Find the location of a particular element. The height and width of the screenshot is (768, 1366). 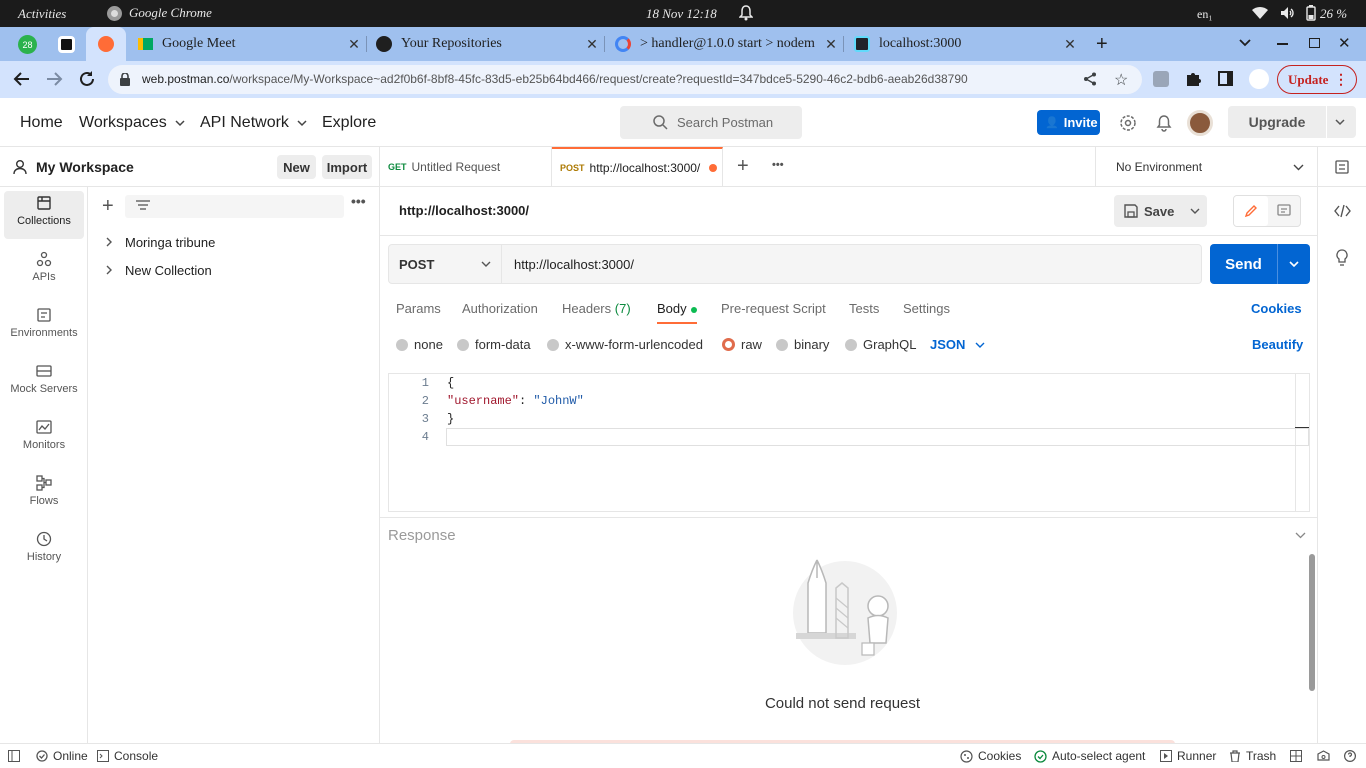

response-scrollbar is located at coordinates (1312, 622).